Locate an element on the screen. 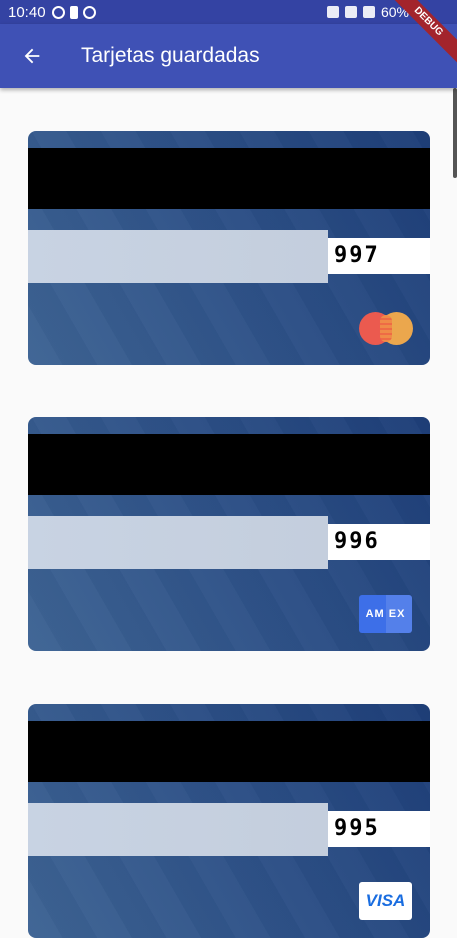 The image size is (457, 938). card-cvv: 996 is located at coordinates (379, 542).